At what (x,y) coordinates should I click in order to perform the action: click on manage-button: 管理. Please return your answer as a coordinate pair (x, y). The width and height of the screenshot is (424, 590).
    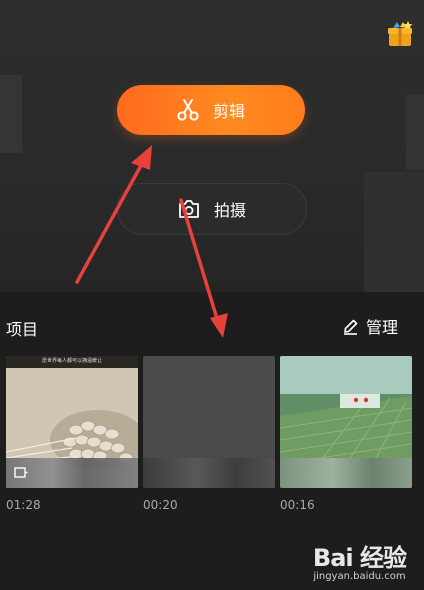
    Looking at the image, I should click on (370, 326).